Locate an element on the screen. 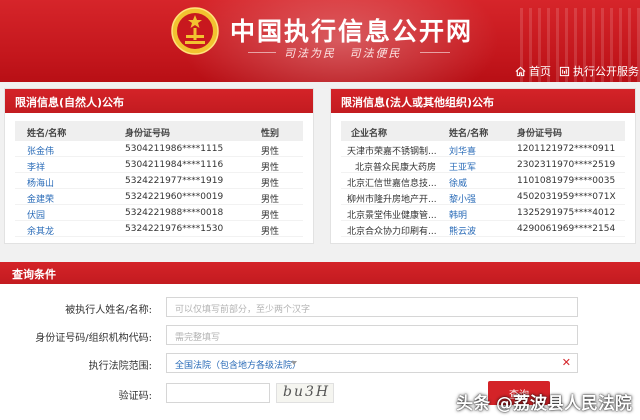  court-row: 执行法院范围: 全国法院（包含地方各级法院） ✕ is located at coordinates (320, 363).